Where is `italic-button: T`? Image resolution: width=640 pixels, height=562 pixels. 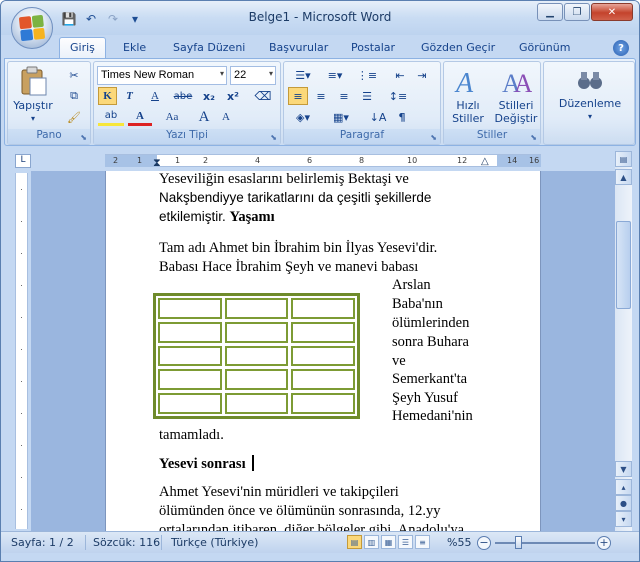 italic-button: T is located at coordinates (129, 96).